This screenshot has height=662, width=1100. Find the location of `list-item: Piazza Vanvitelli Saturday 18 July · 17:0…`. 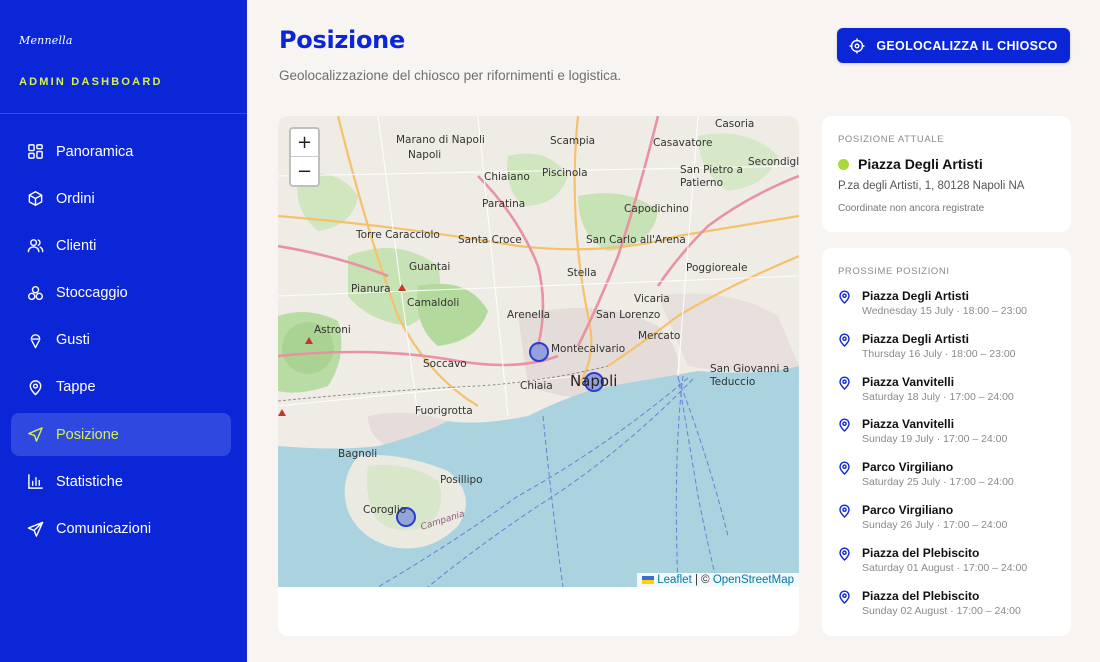

list-item: Piazza Vanvitelli Saturday 18 July · 17:0… is located at coordinates (950, 396).